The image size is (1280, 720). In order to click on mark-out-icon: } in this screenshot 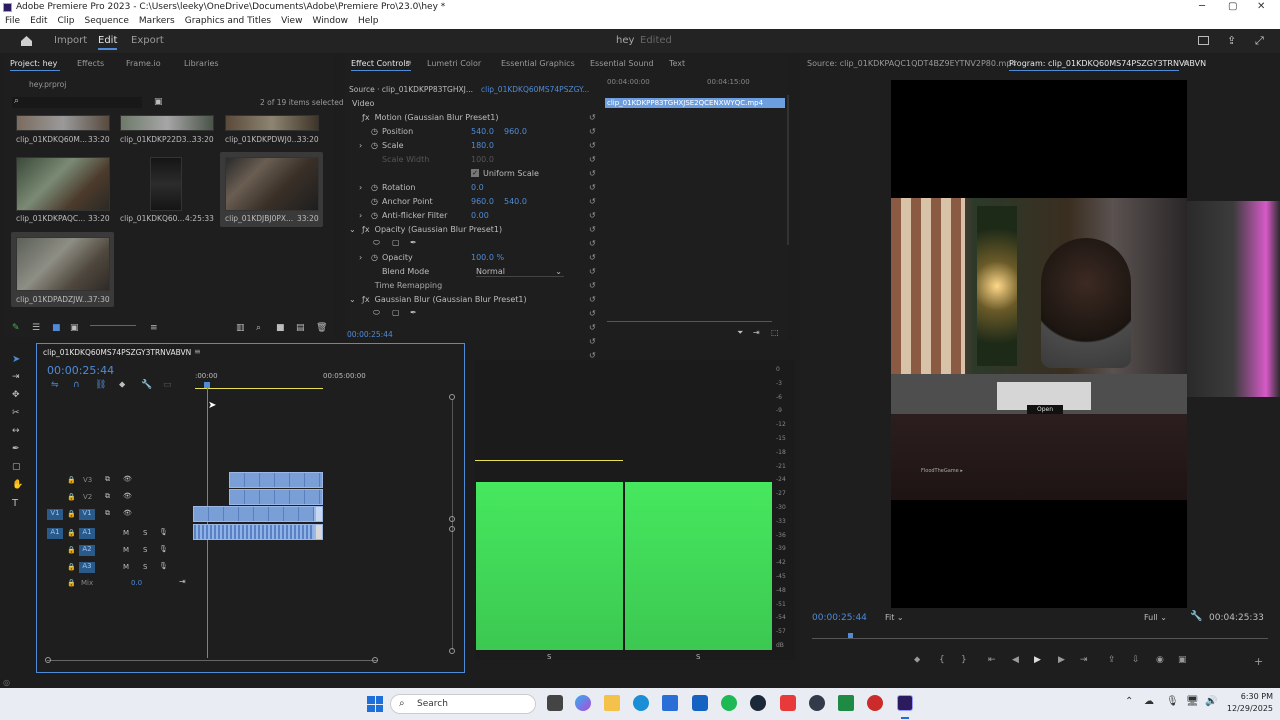, I will do `click(964, 660)`.